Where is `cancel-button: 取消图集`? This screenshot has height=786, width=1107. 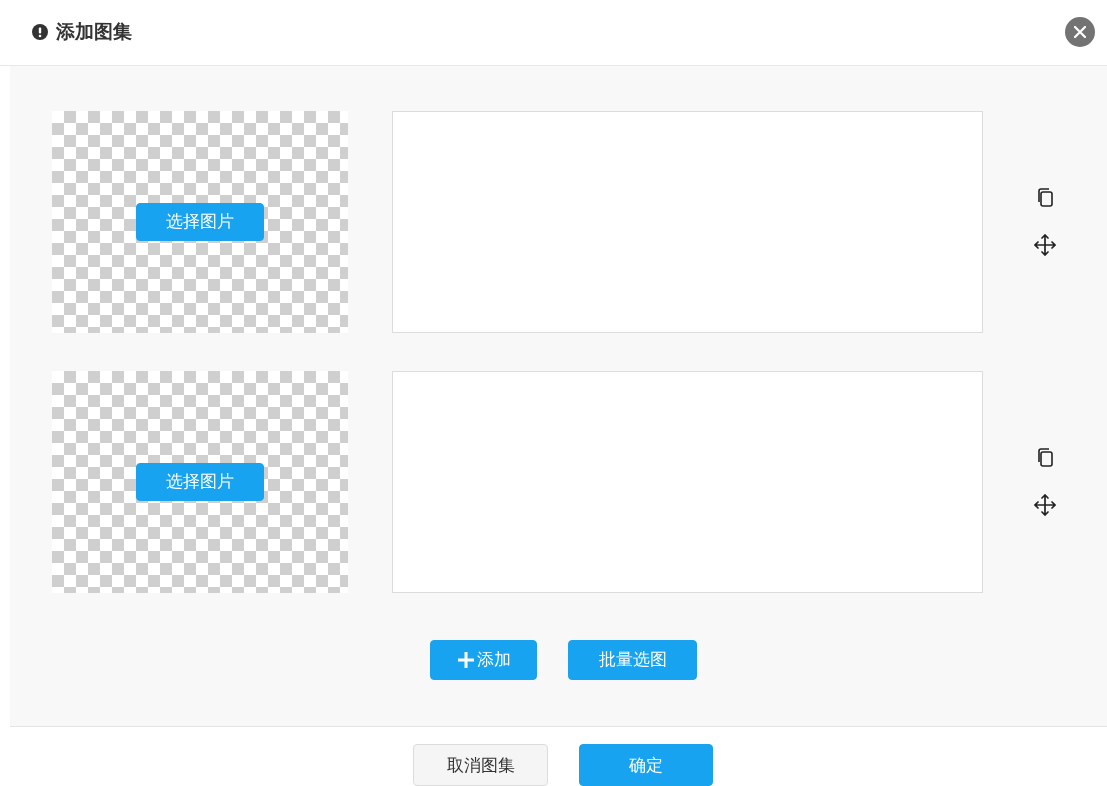 cancel-button: 取消图集 is located at coordinates (480, 765).